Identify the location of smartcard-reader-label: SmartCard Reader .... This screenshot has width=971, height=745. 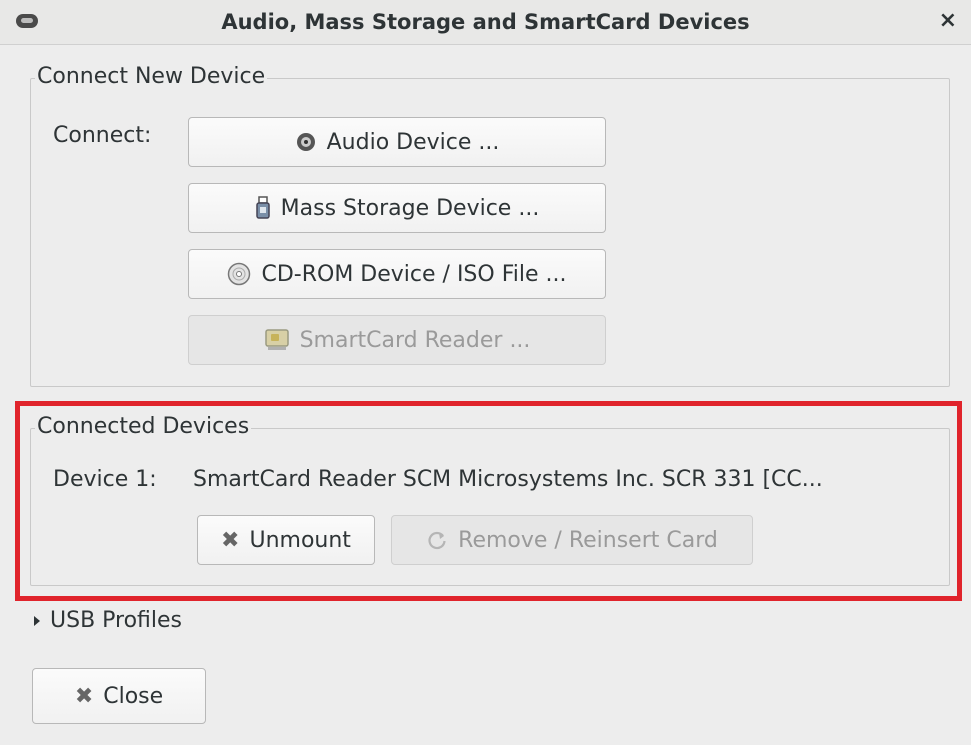
(415, 340).